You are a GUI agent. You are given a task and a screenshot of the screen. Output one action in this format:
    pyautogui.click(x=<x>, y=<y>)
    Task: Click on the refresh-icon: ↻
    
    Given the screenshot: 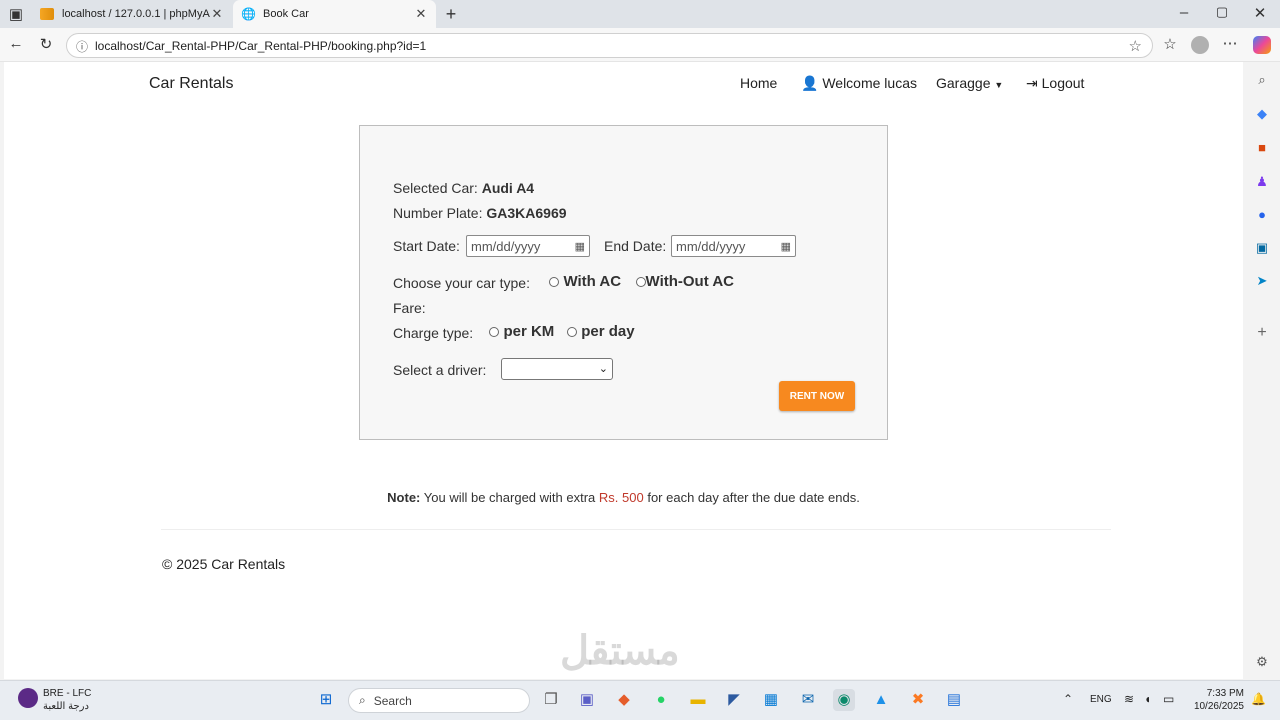 What is the action you would take?
    pyautogui.click(x=46, y=44)
    